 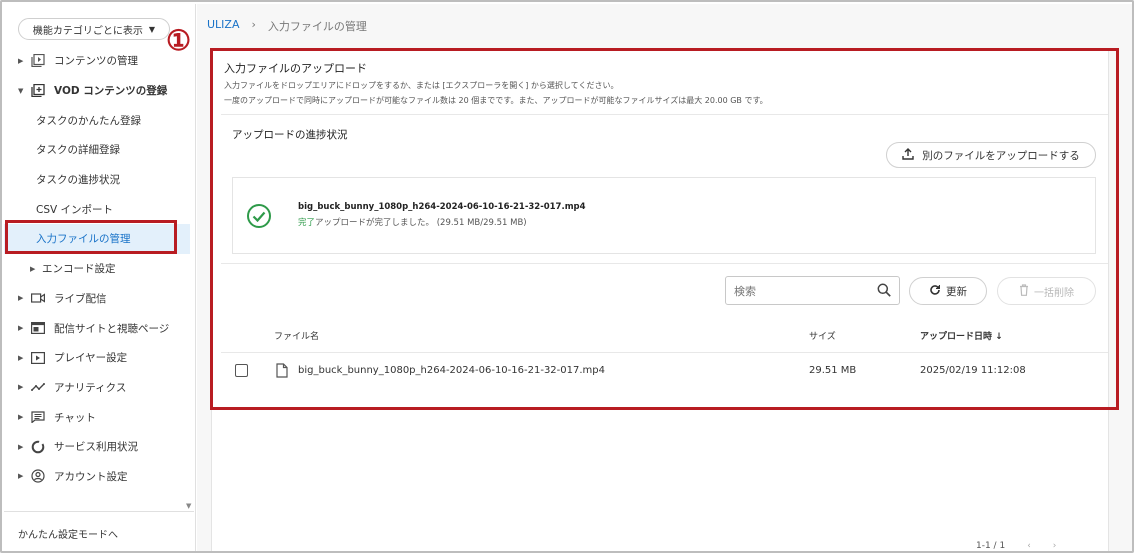 I want to click on sidebar-item-label: チャット, so click(x=75, y=417).